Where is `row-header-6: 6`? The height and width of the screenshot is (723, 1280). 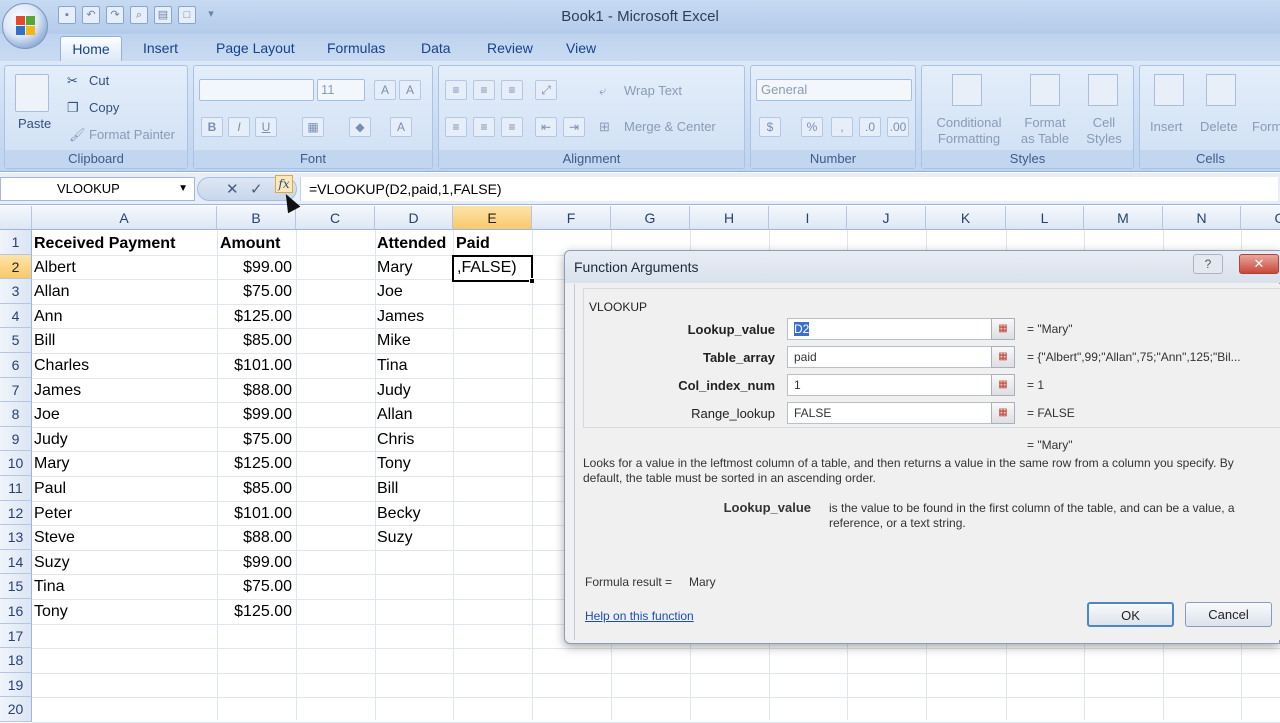 row-header-6: 6 is located at coordinates (16, 365).